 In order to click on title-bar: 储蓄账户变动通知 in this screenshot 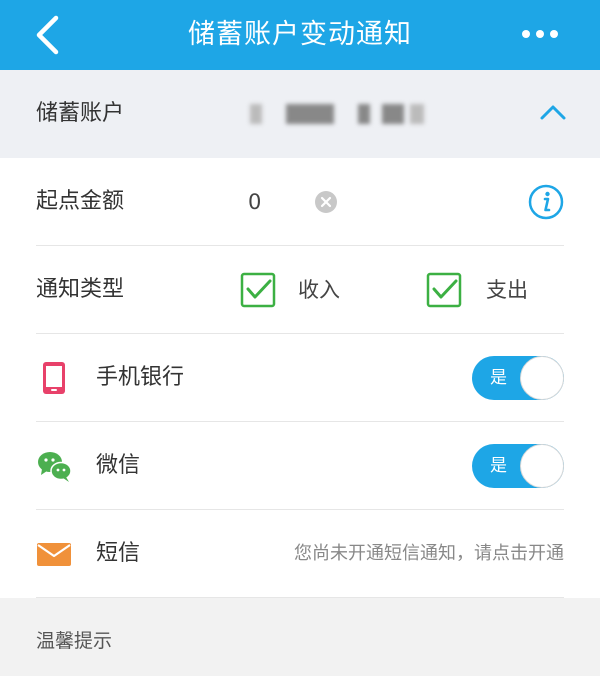, I will do `click(300, 35)`.